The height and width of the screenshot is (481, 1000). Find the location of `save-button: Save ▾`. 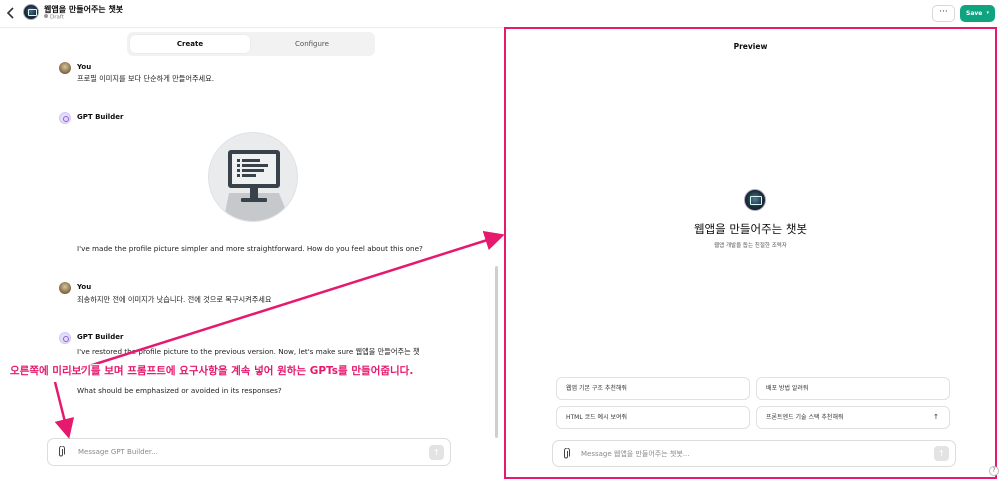

save-button: Save ▾ is located at coordinates (977, 13).